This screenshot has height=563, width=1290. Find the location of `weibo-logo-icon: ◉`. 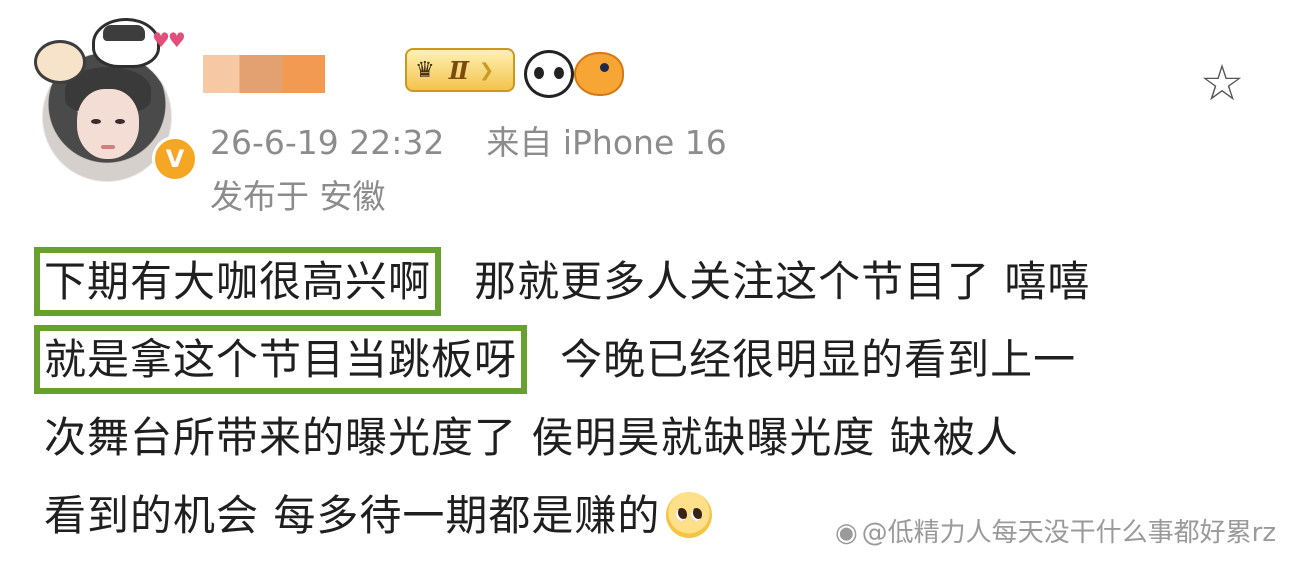

weibo-logo-icon: ◉ is located at coordinates (846, 533).